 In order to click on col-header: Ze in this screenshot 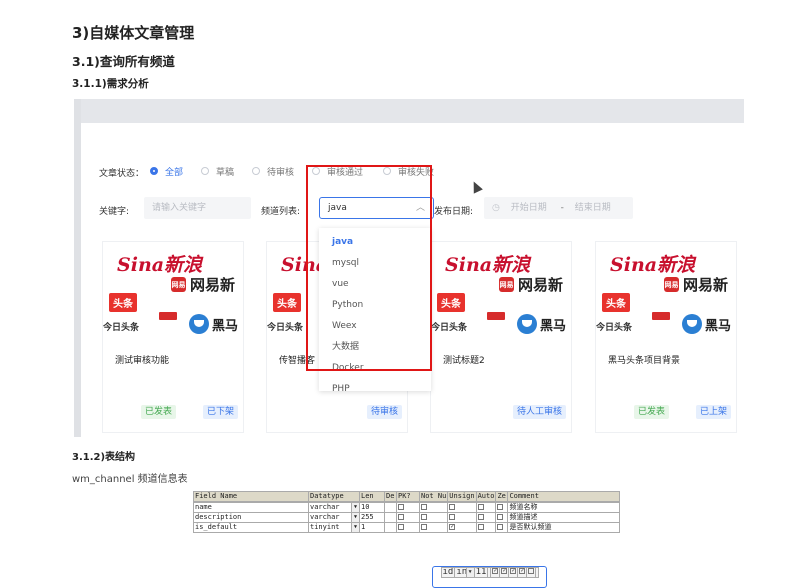, I will do `click(502, 496)`.